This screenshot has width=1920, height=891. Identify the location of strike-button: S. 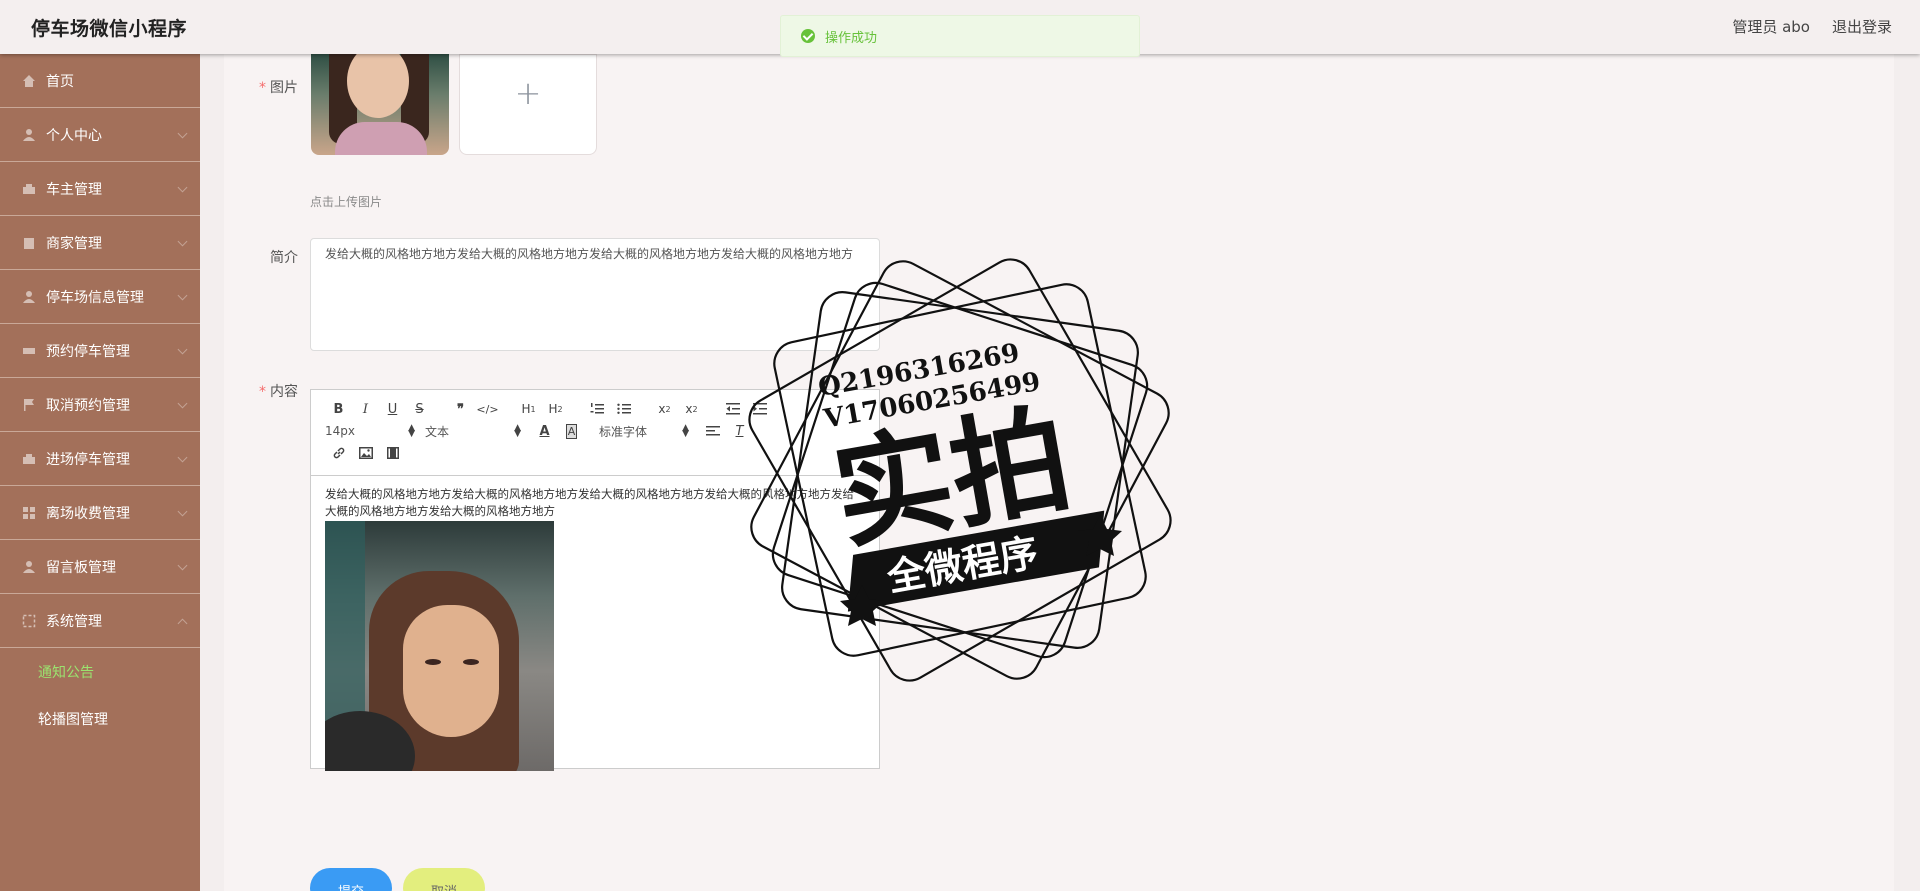
(419, 409).